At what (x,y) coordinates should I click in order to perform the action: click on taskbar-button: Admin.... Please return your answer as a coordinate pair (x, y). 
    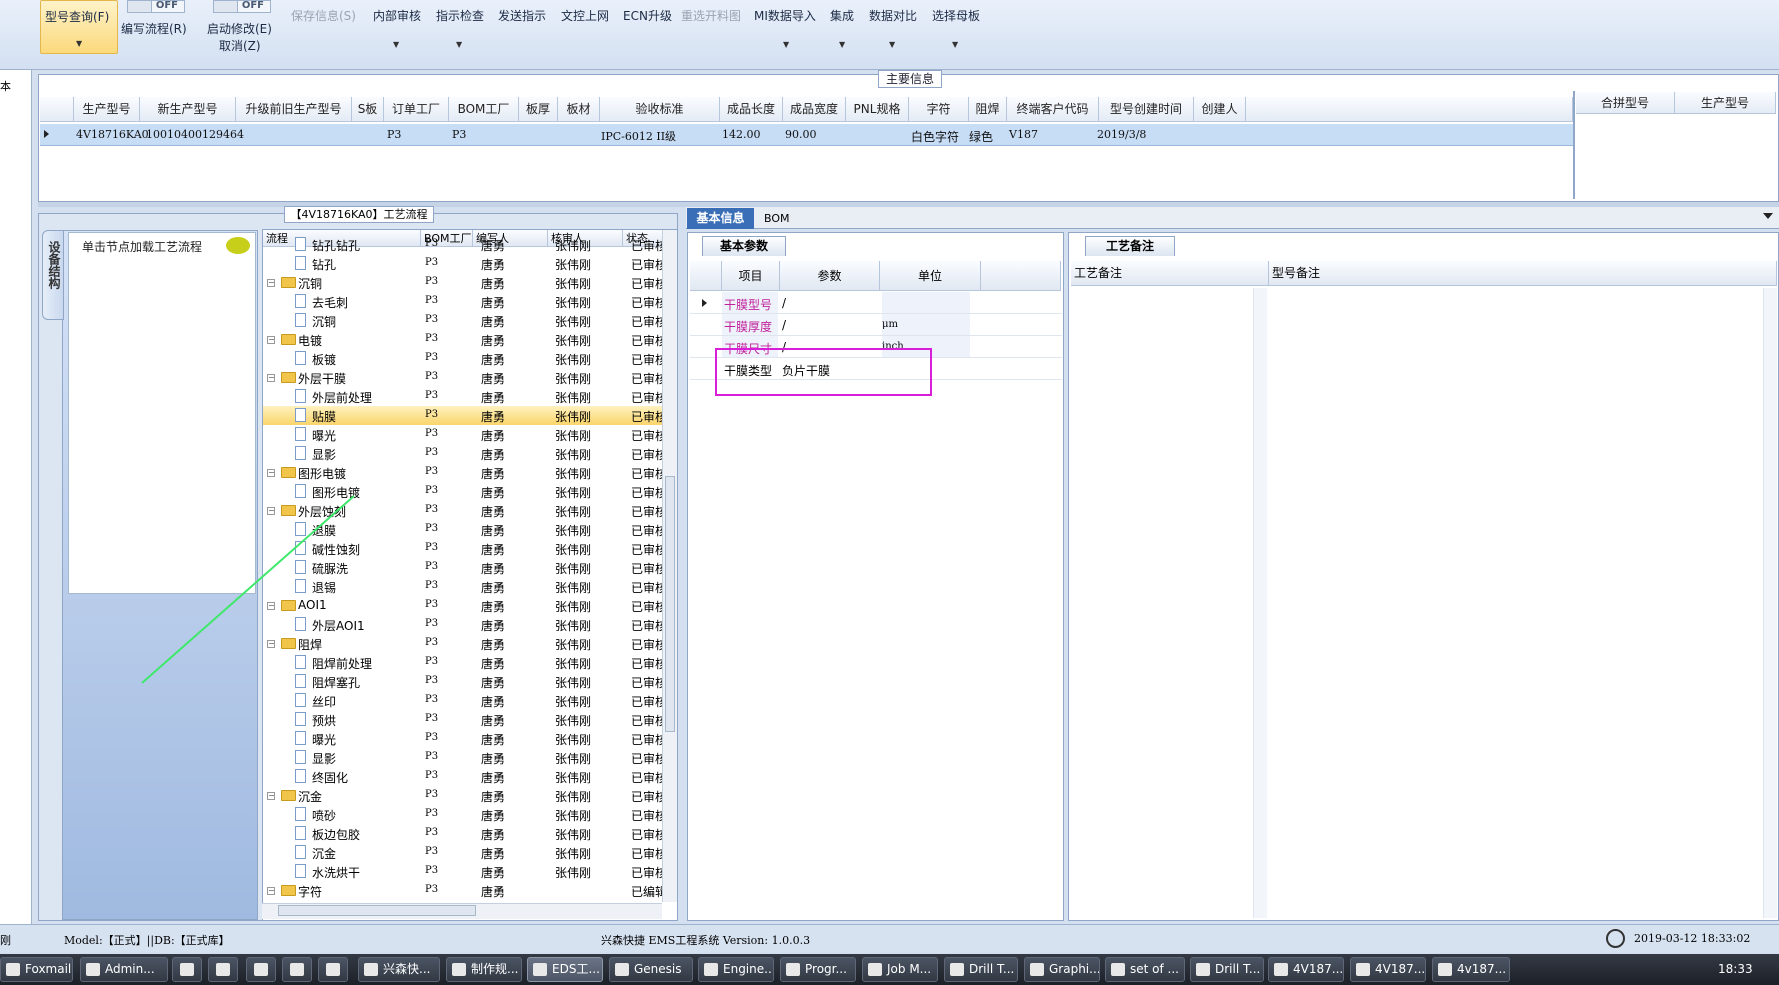
    Looking at the image, I should click on (124, 969).